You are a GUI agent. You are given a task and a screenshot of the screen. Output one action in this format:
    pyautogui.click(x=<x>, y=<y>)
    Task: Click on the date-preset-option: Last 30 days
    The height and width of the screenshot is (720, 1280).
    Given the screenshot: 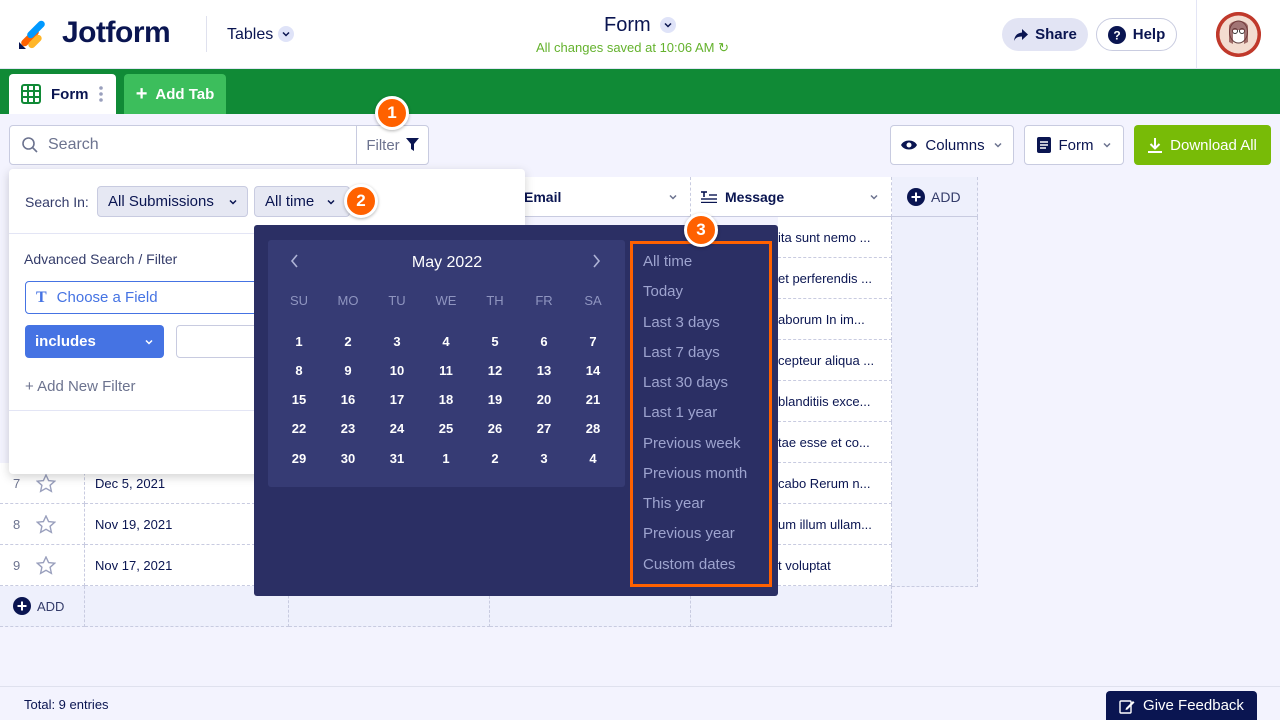 What is the action you would take?
    pyautogui.click(x=685, y=382)
    